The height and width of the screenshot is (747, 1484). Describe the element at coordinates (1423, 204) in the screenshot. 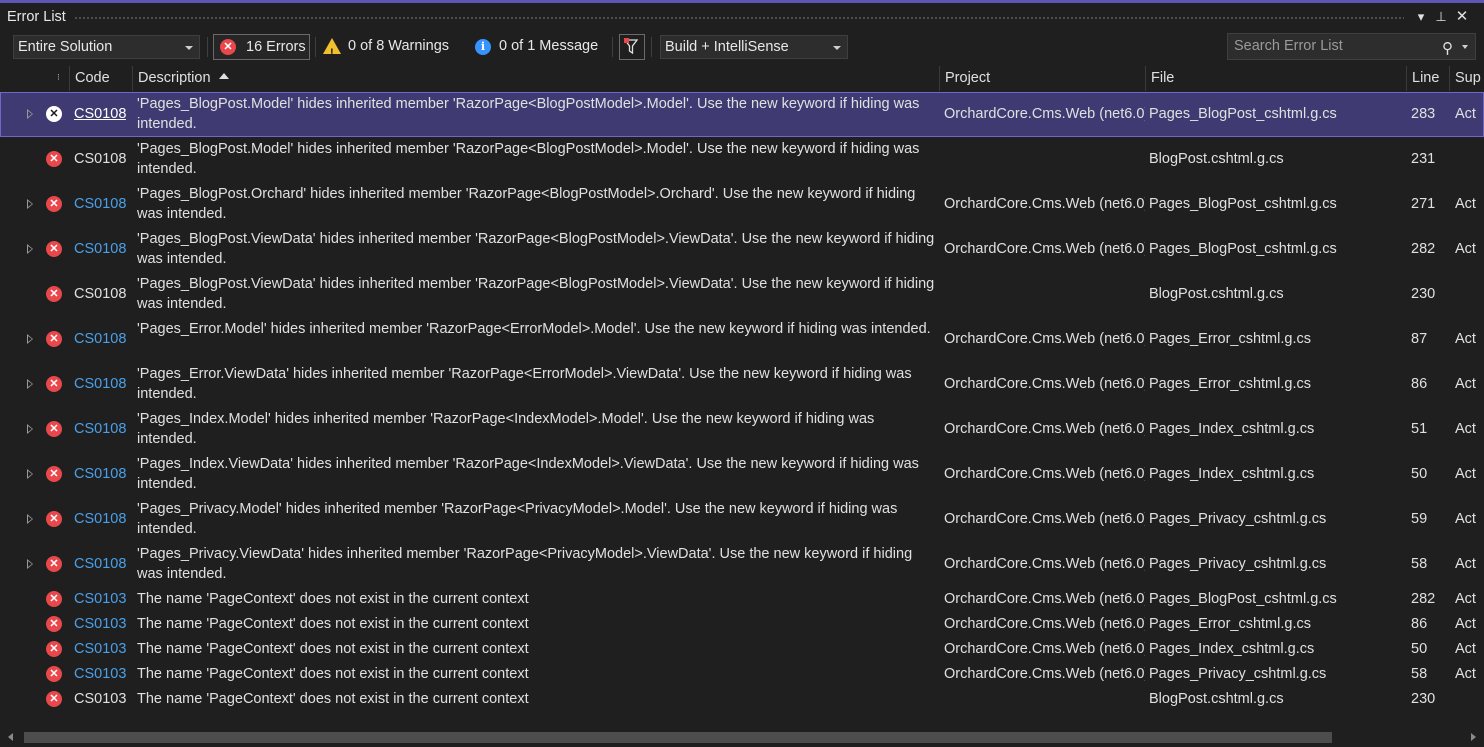

I see `error-line: 271` at that location.